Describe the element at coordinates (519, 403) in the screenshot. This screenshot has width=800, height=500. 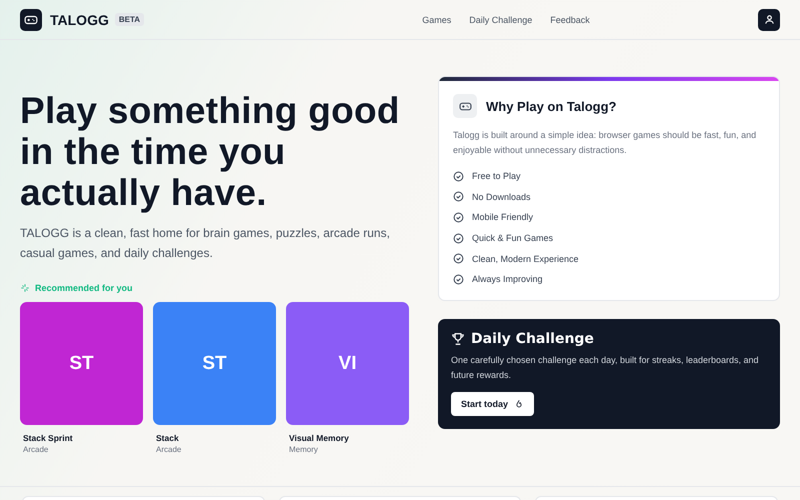
I see `flame-icon` at that location.